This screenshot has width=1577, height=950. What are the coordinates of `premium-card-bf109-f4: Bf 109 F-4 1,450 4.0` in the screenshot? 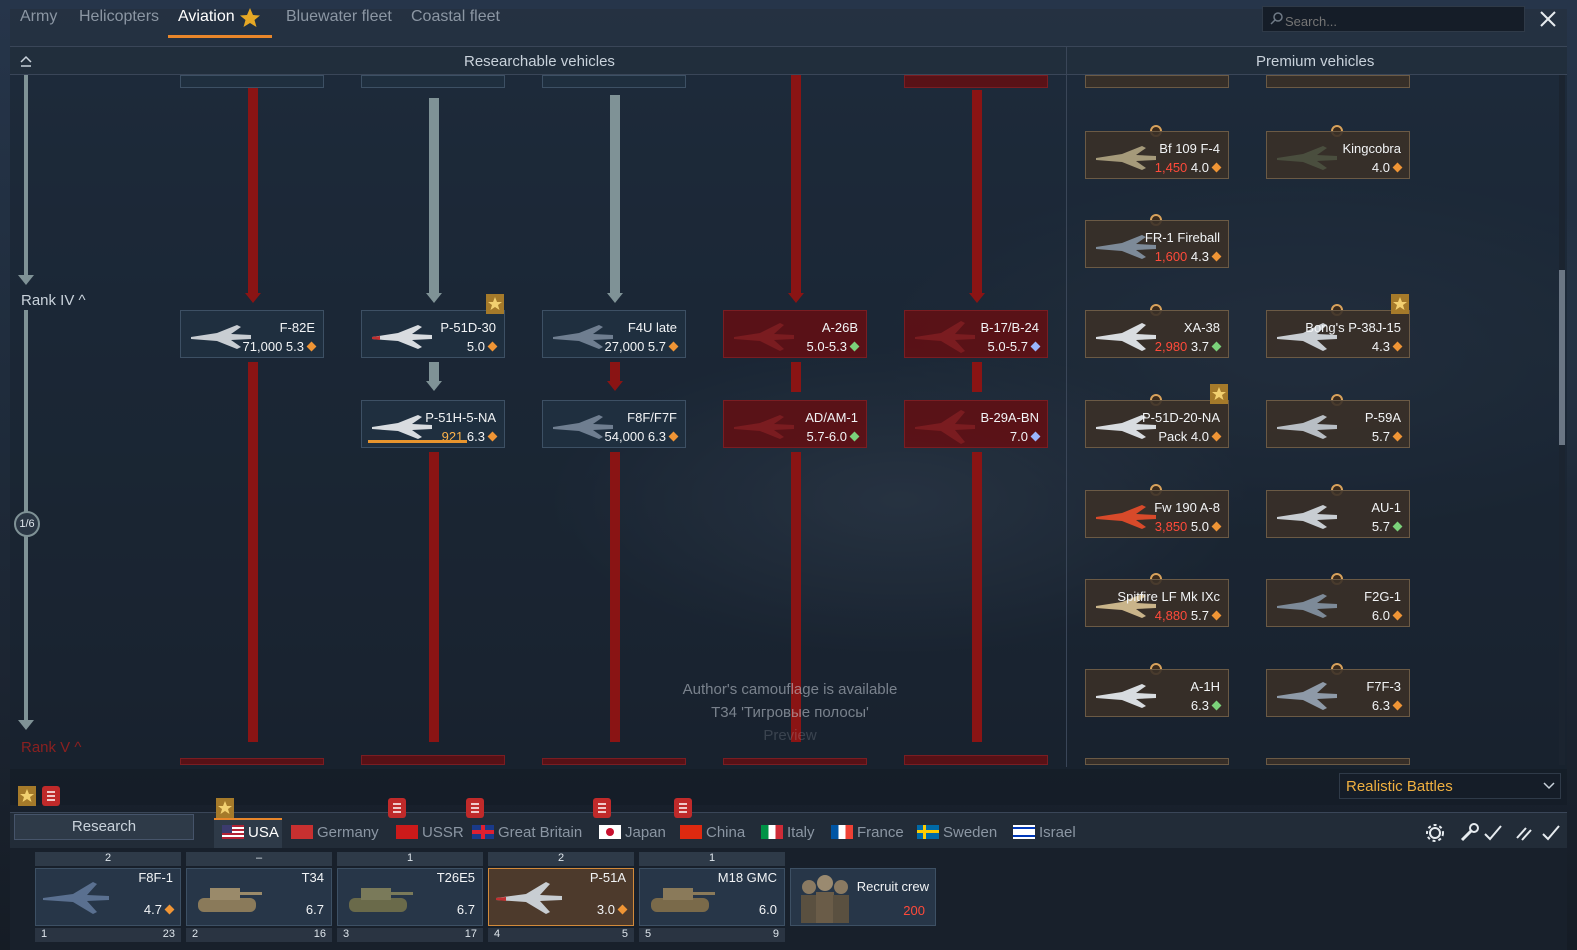 It's located at (1157, 155).